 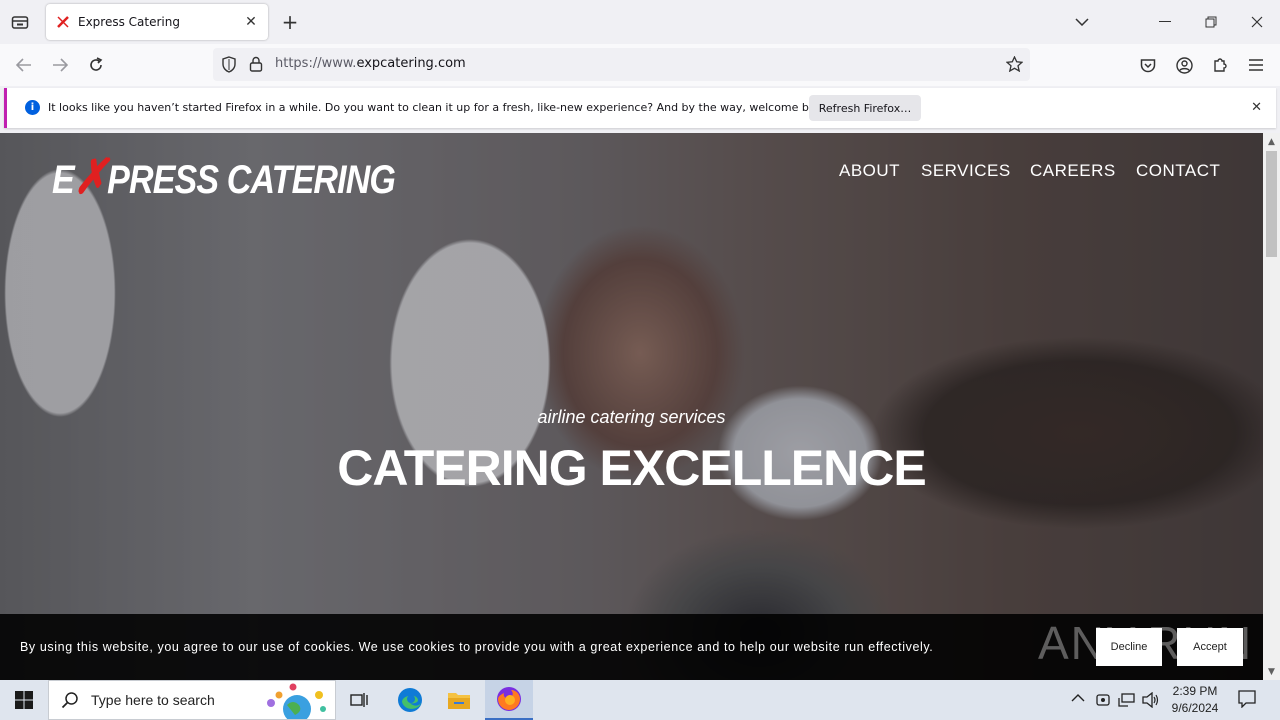 What do you see at coordinates (1271, 406) in the screenshot?
I see `page-scrollbar: ▲ ▼` at bounding box center [1271, 406].